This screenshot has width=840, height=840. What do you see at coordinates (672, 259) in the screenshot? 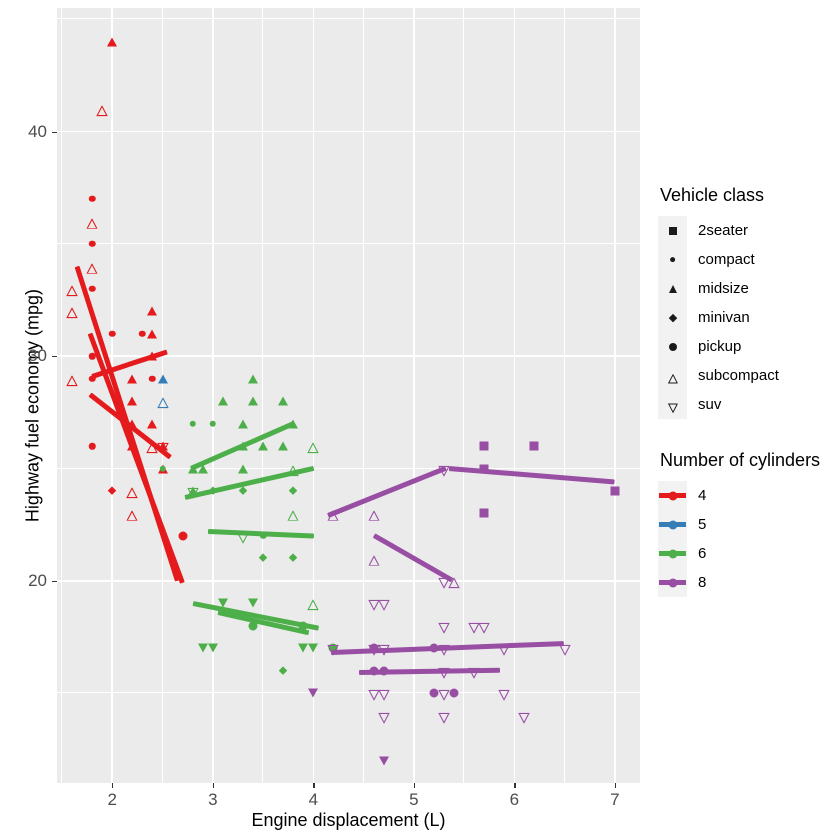
I see `legend-key-circle-small-filled-icon` at bounding box center [672, 259].